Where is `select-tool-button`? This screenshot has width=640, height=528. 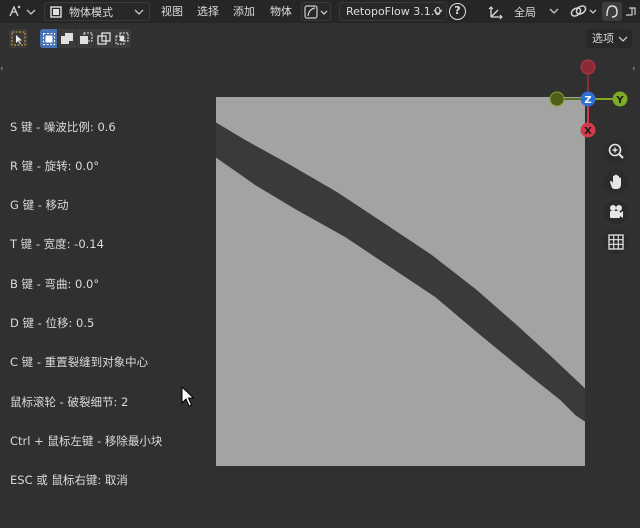
select-tool-button is located at coordinates (18, 38).